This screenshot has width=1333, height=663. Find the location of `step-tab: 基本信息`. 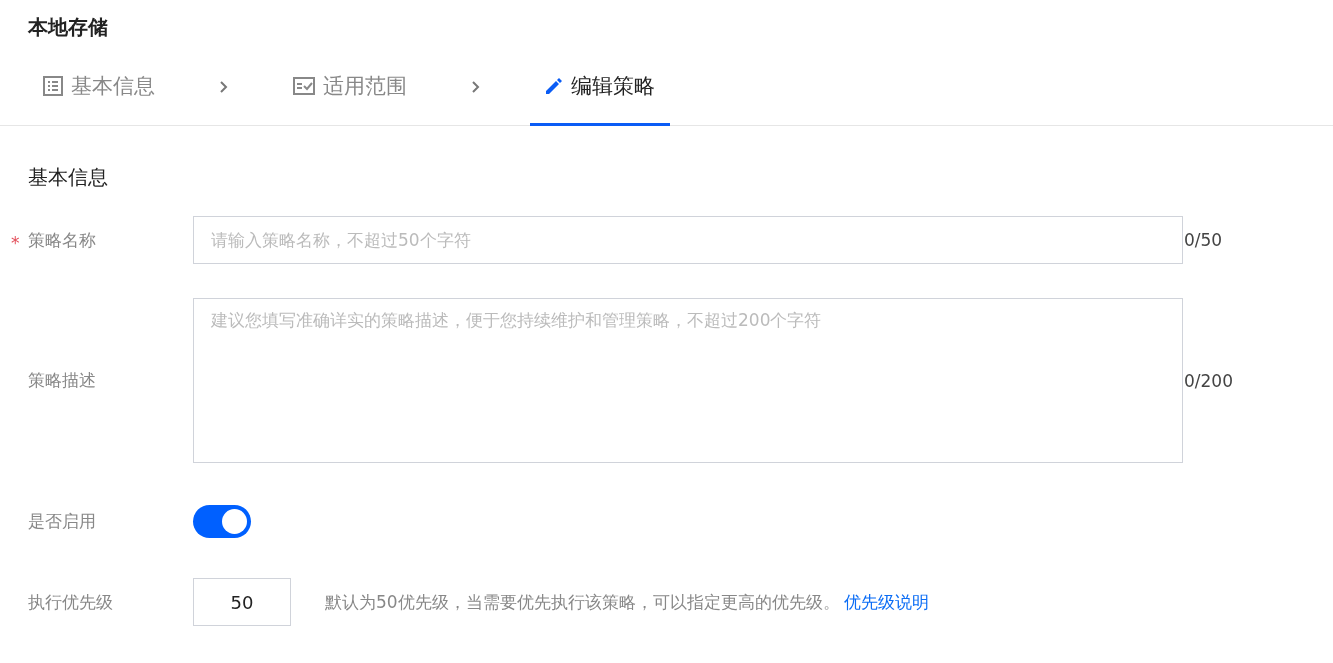

step-tab: 基本信息 is located at coordinates (99, 87).